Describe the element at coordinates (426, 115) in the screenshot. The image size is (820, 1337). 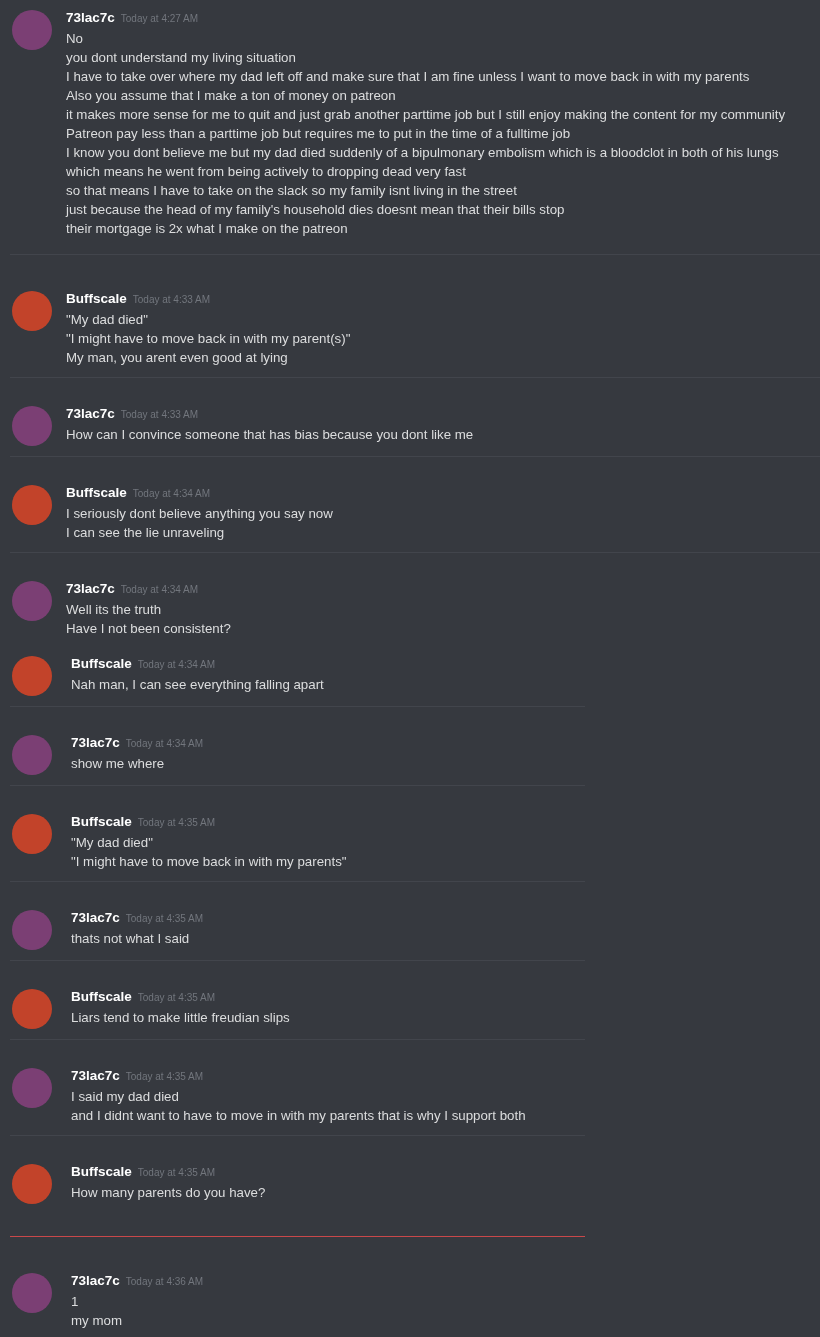
I see `message-text: it makes more sense for me to quit and just grab another parttime job but I still enjoy making the content for my community` at that location.